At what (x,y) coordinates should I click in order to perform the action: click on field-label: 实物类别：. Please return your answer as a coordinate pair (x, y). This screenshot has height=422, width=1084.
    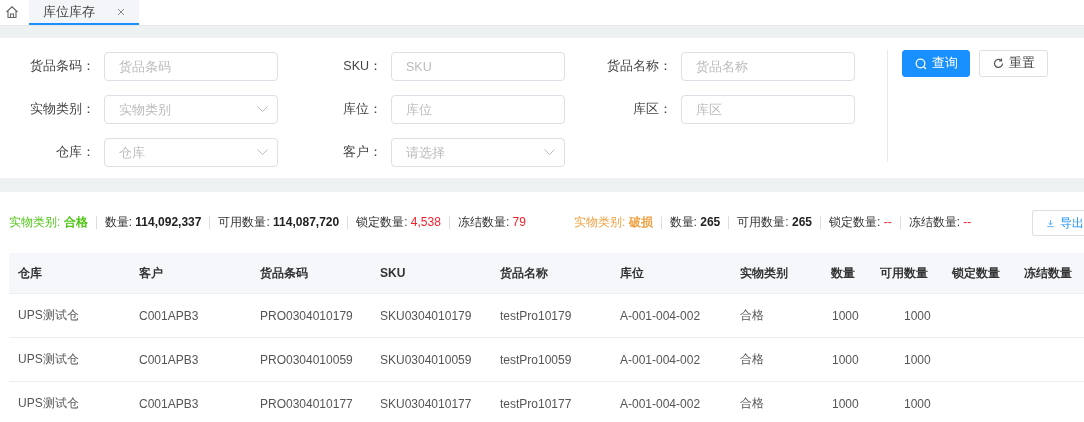
    Looking at the image, I should click on (62, 109).